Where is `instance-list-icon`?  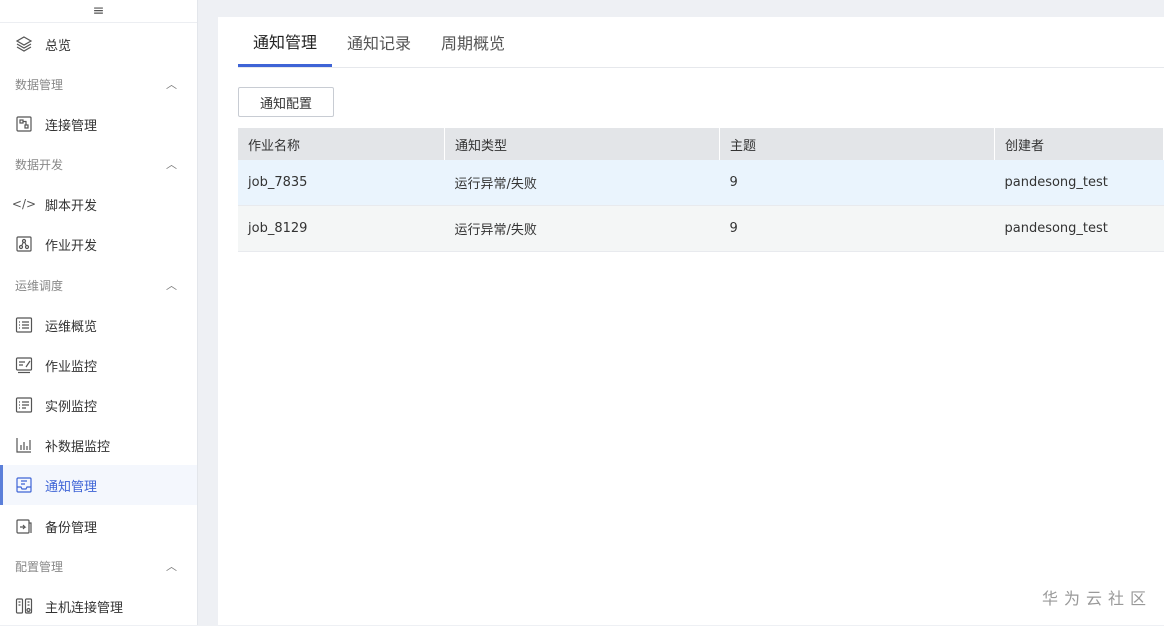
instance-list-icon is located at coordinates (24, 405).